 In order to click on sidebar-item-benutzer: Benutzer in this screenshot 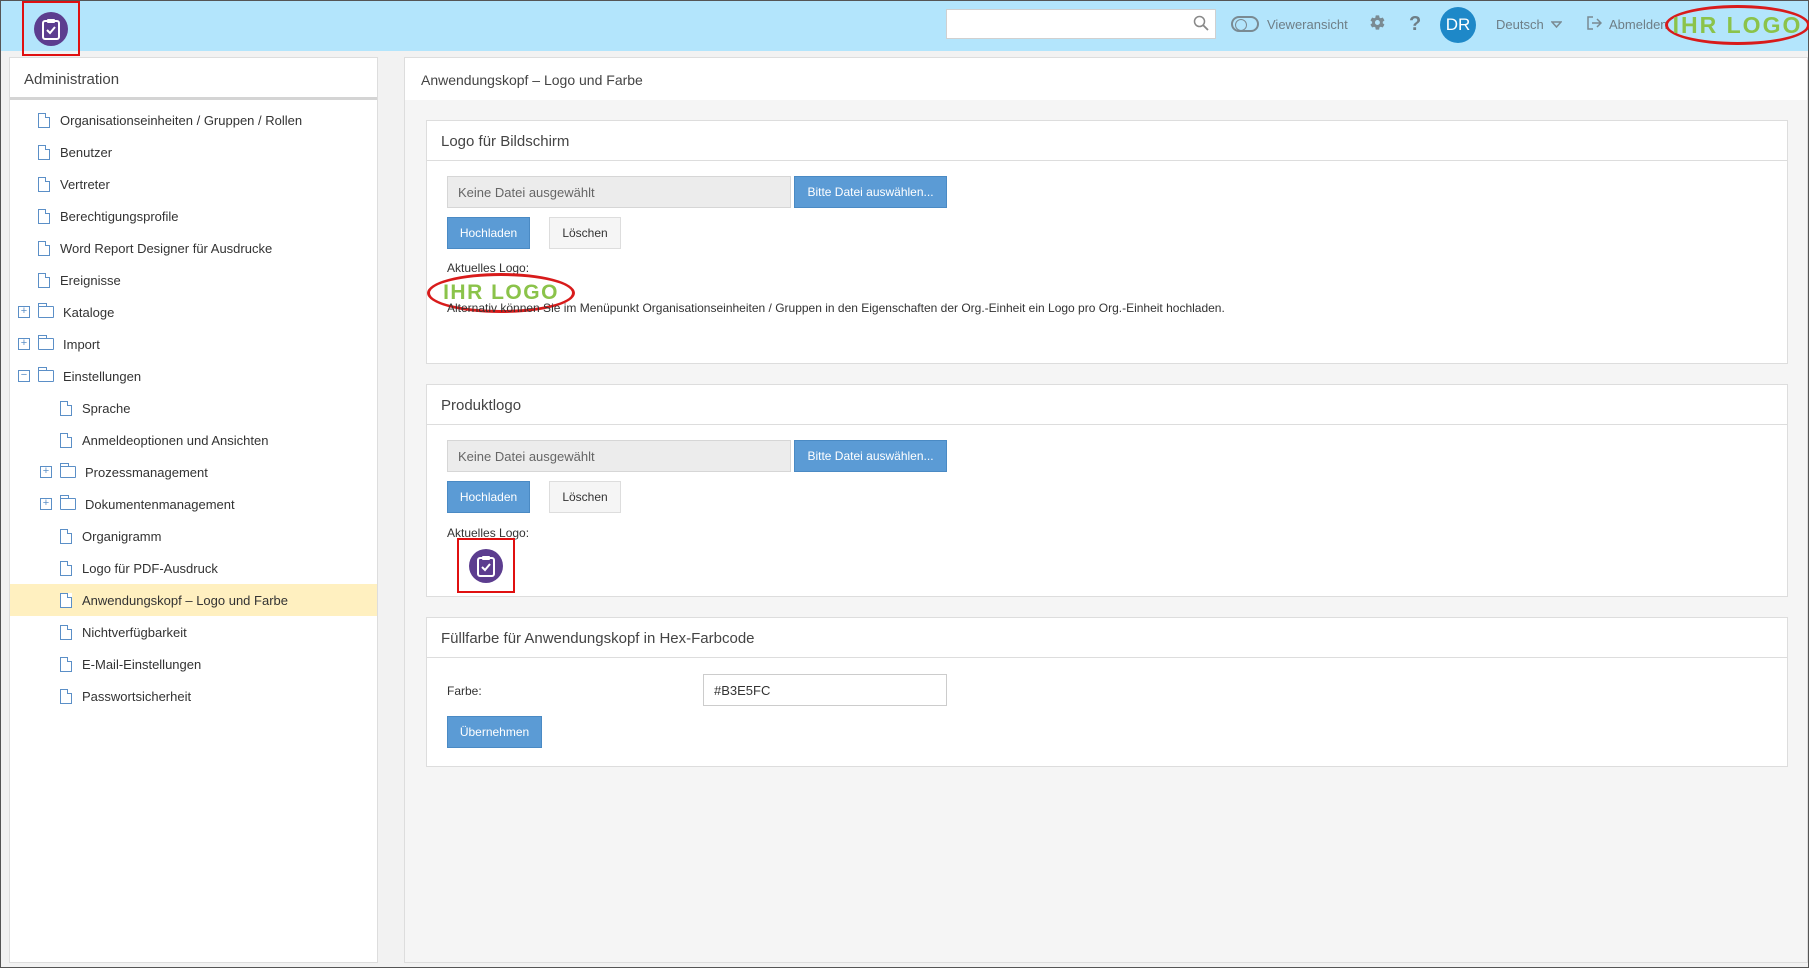, I will do `click(193, 152)`.